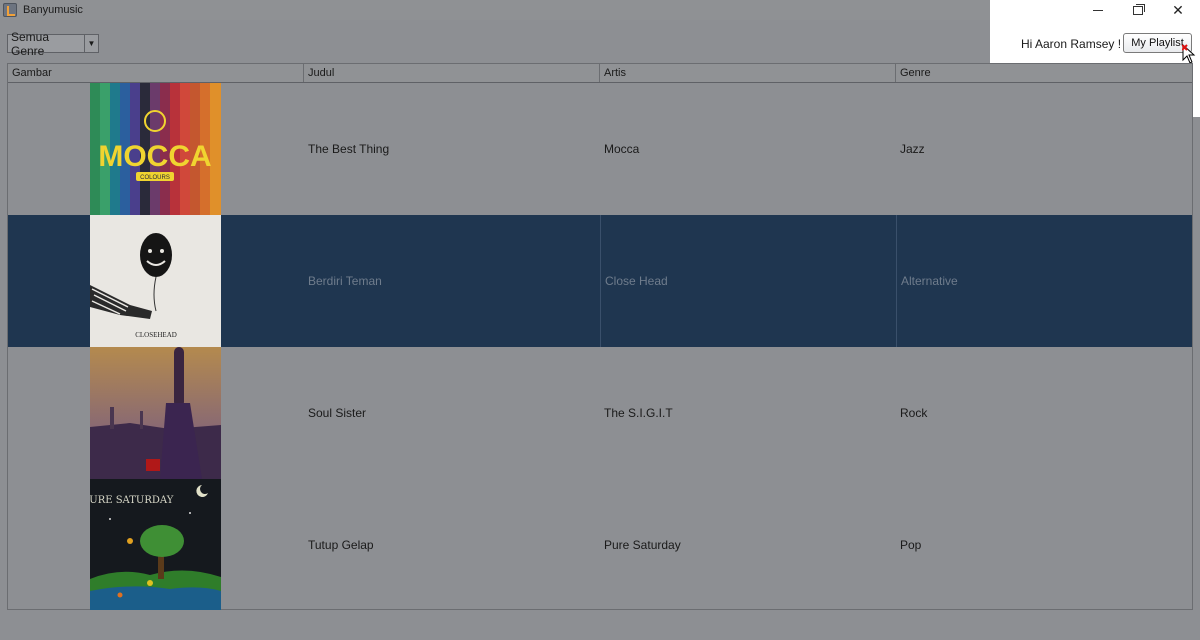  Describe the element at coordinates (748, 281) in the screenshot. I see `cell-artis: Close Head` at that location.